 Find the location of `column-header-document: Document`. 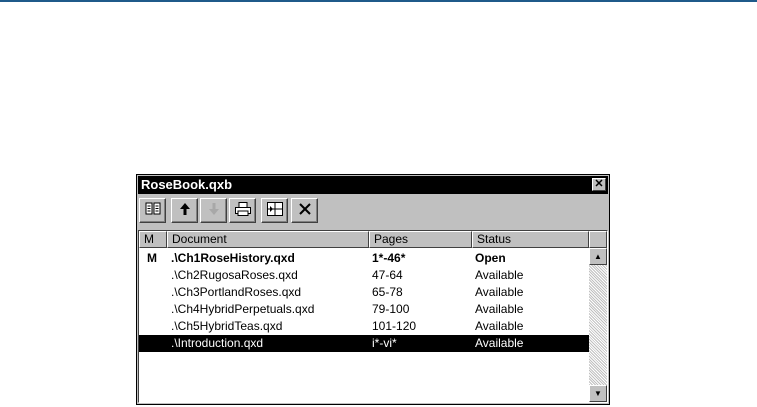

column-header-document: Document is located at coordinates (268, 239).